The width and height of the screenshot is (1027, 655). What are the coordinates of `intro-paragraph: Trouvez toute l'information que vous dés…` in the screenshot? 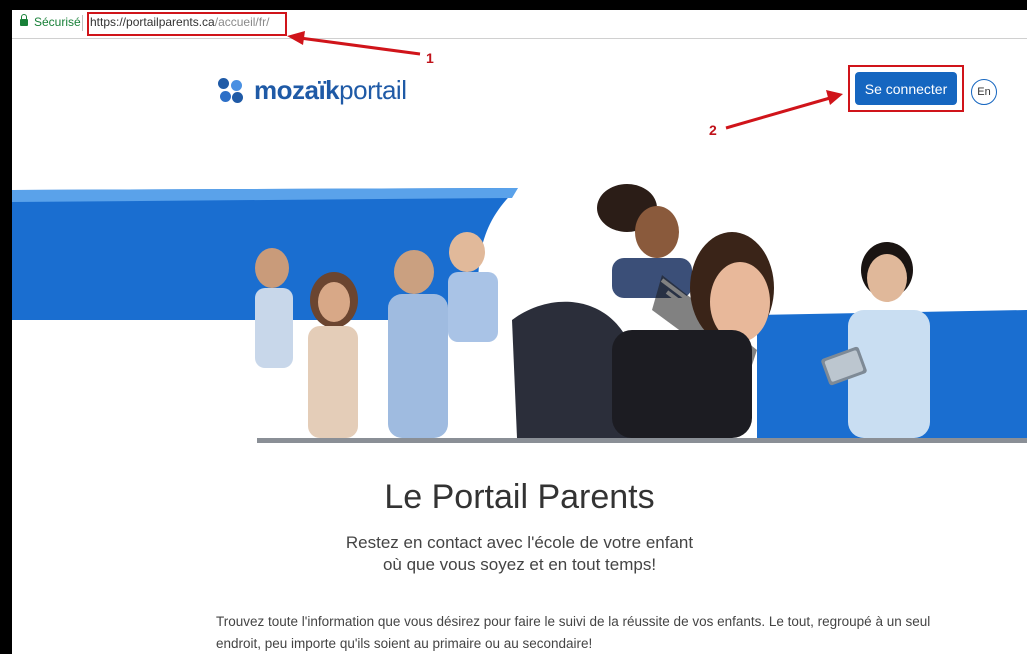 It's located at (601, 633).